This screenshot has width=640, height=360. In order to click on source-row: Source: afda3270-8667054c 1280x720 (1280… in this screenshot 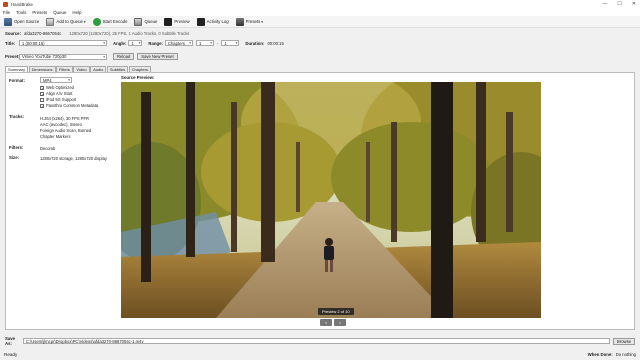, I will do `click(97, 33)`.